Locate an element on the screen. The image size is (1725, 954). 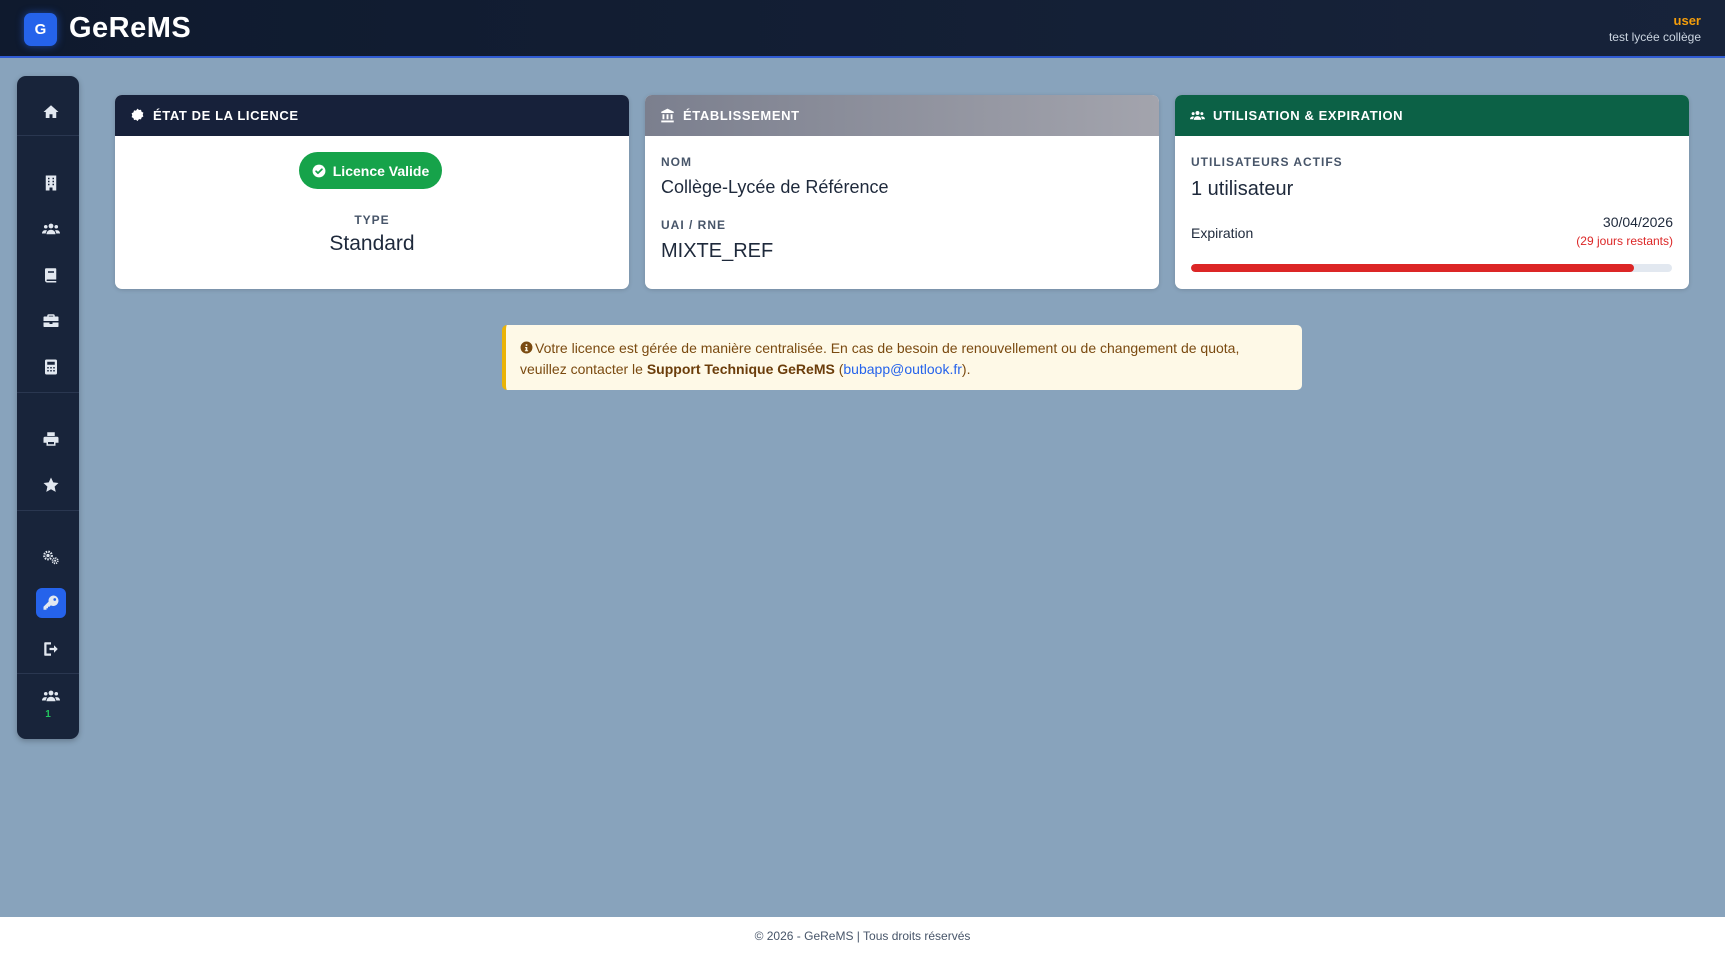
key-icon is located at coordinates (51, 602).